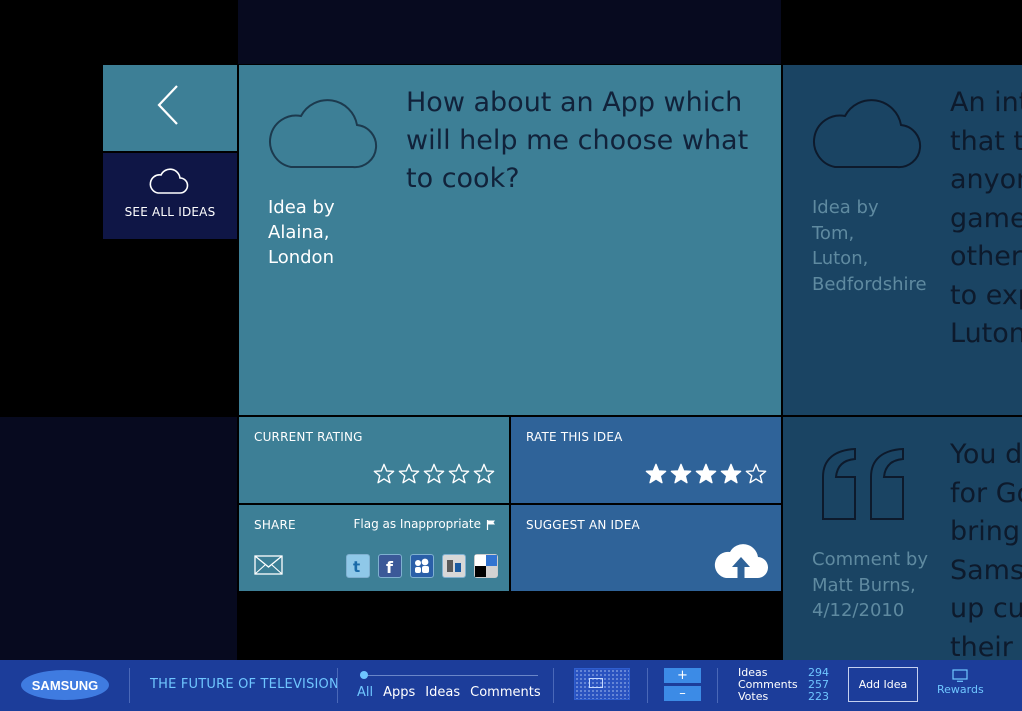  What do you see at coordinates (301, 257) in the screenshot?
I see `author-location: London` at bounding box center [301, 257].